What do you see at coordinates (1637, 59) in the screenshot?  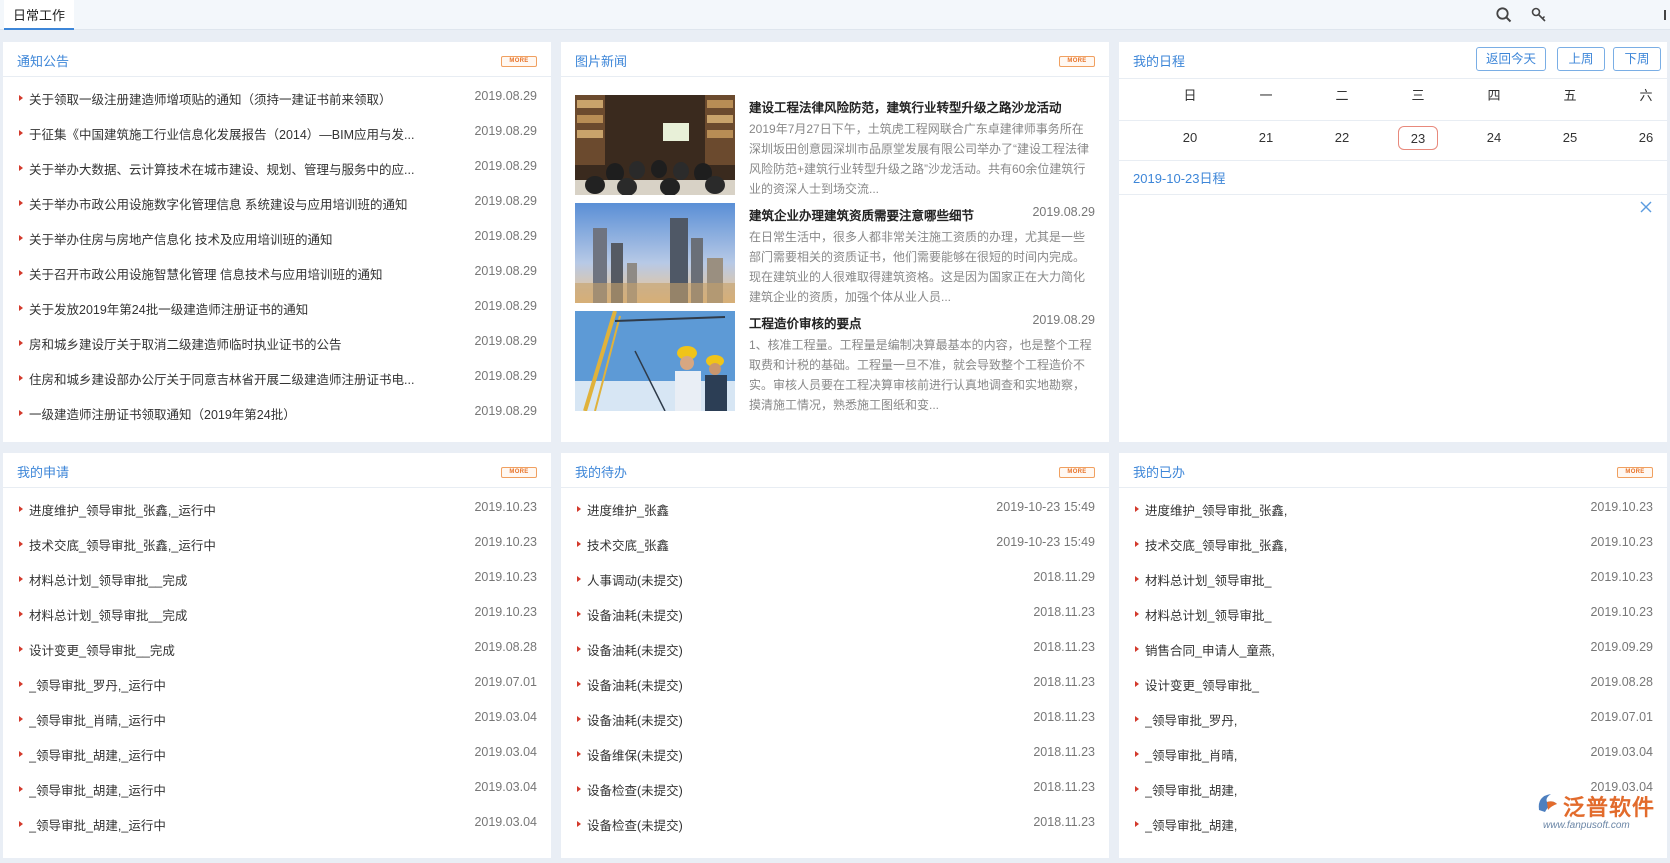 I see `next-week-button: 下周` at bounding box center [1637, 59].